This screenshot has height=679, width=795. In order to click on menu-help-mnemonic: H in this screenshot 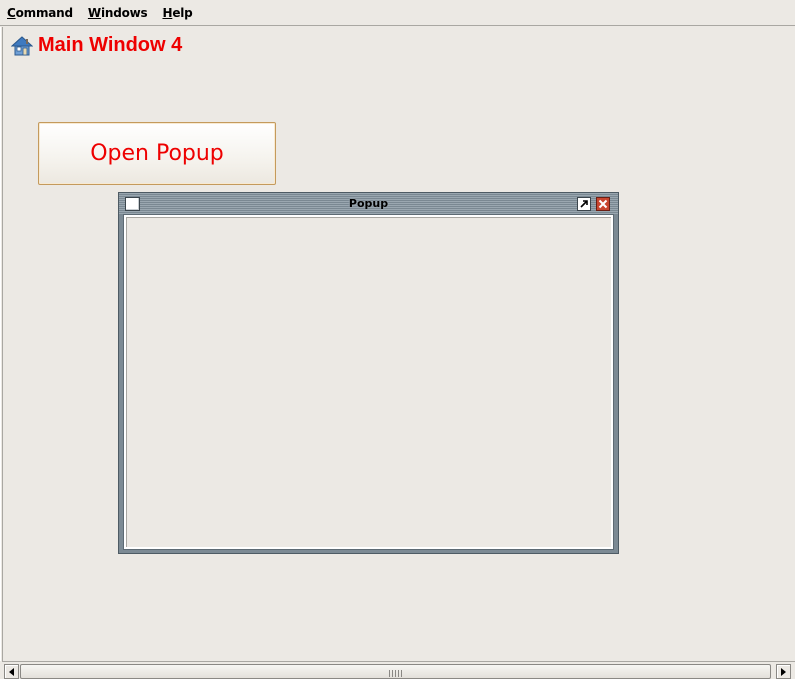, I will do `click(167, 12)`.